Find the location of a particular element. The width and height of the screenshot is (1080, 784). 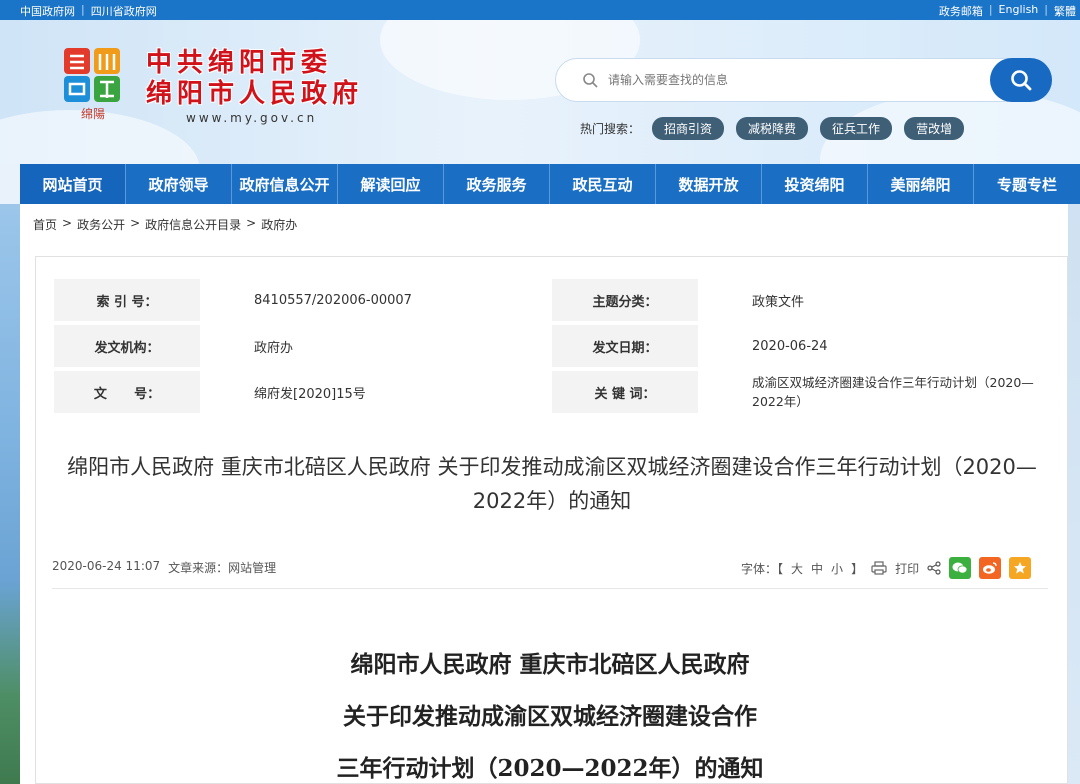

wechat-share-button is located at coordinates (960, 568).